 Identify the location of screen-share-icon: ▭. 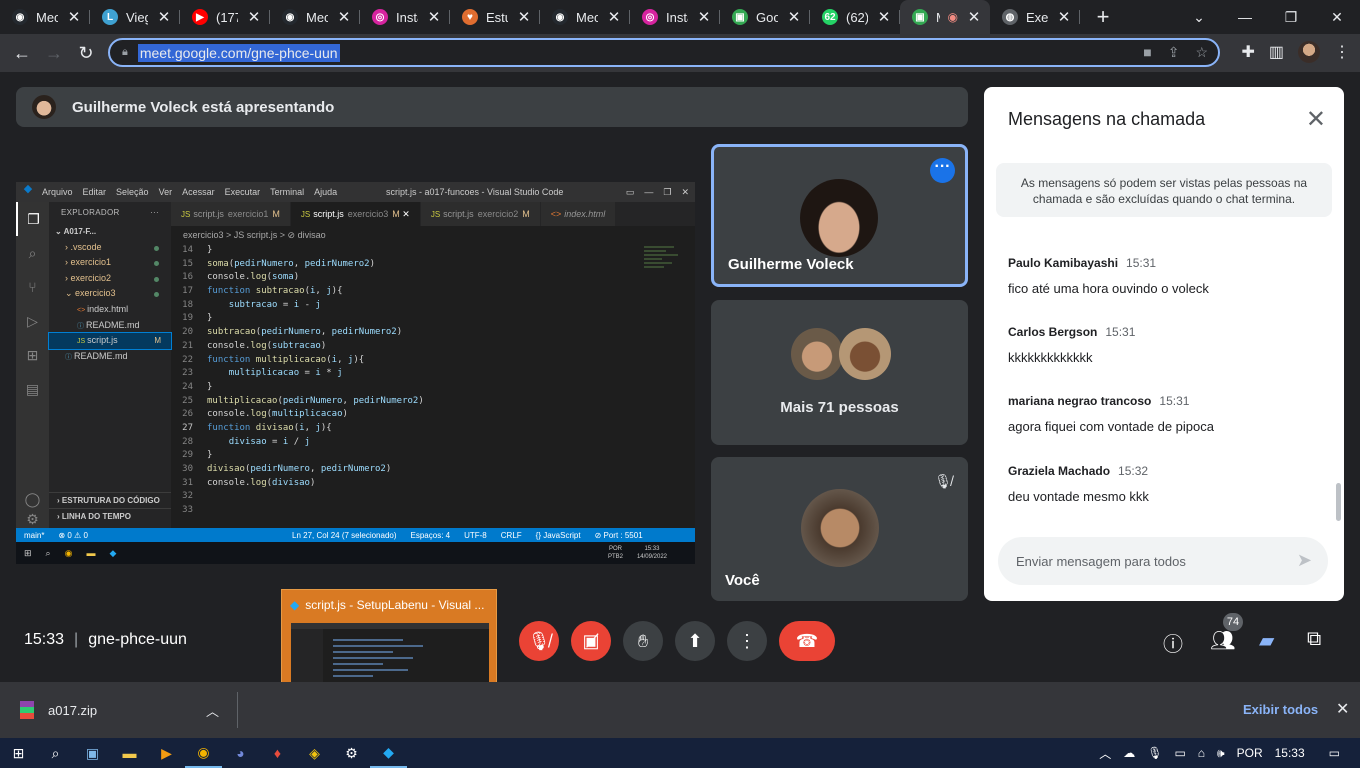
(1179, 753).